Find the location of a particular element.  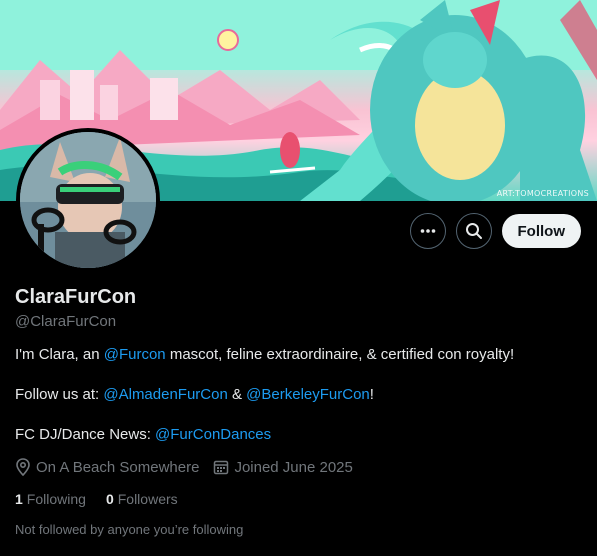

bio-line-3: FC DJ/Dance News: @FurConDances is located at coordinates (300, 435).